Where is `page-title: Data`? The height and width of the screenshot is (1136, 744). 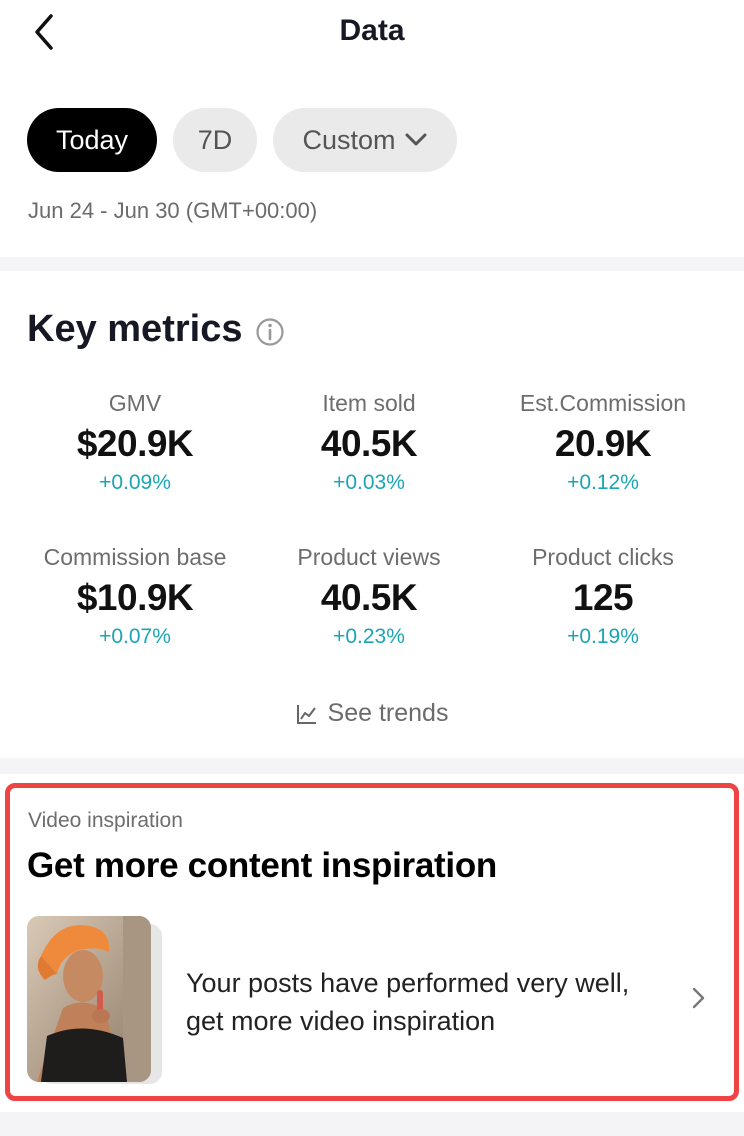
page-title: Data is located at coordinates (372, 30).